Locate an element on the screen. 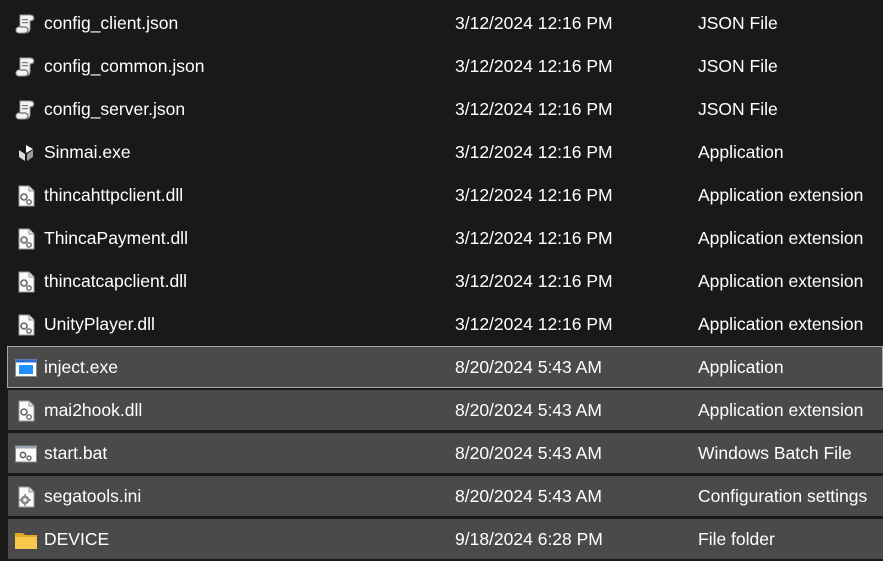  file-name: inject.exe is located at coordinates (81, 367).